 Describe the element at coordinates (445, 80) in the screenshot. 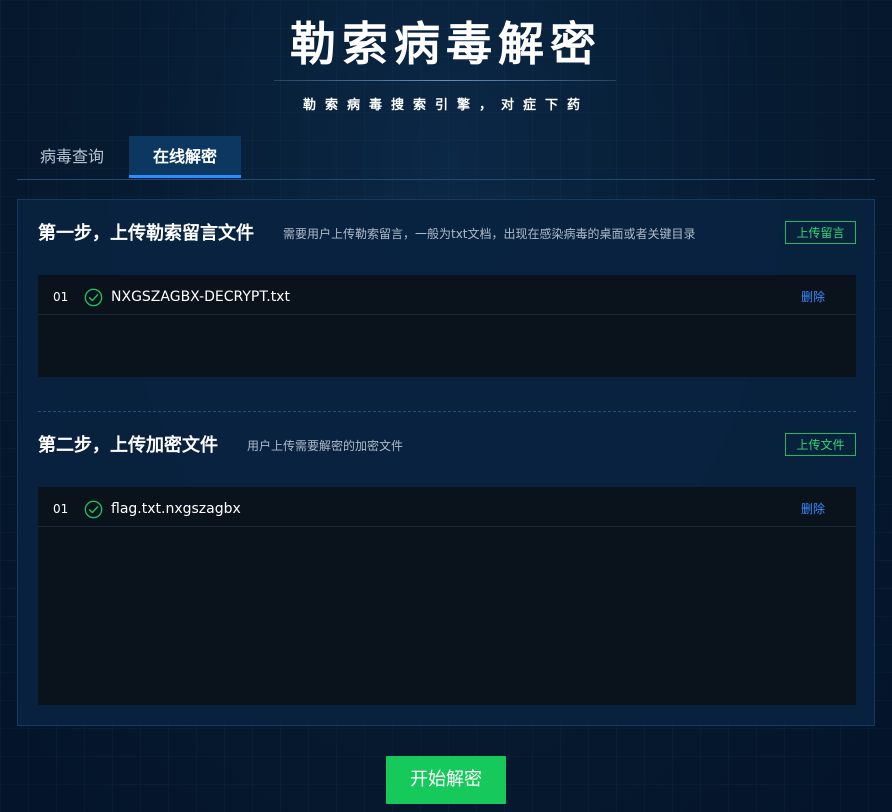

I see `title-divider` at that location.